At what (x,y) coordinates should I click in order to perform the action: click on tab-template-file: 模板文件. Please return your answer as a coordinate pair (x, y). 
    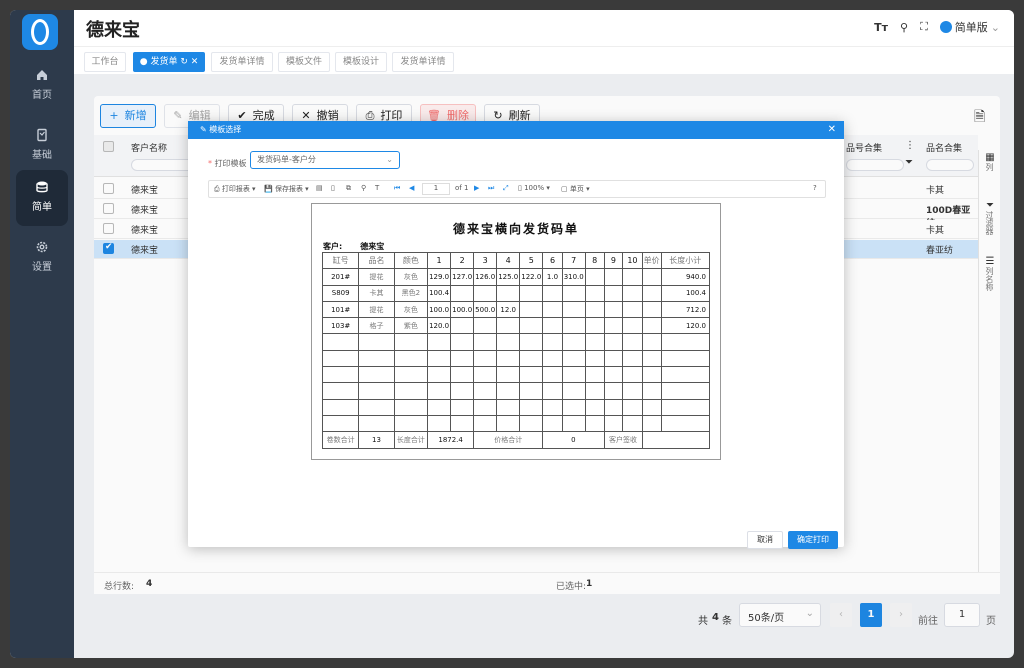
    Looking at the image, I should click on (304, 62).